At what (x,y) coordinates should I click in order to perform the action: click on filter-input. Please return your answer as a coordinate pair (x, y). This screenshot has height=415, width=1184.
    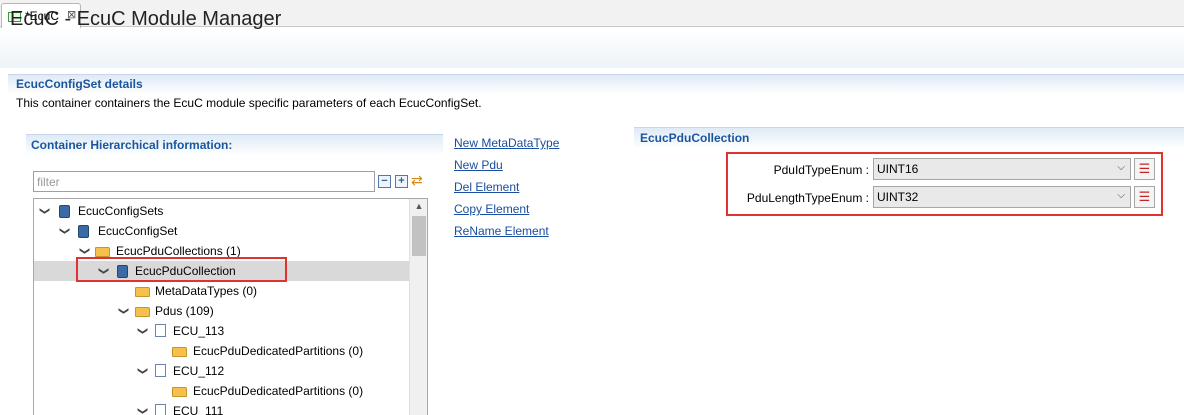
    Looking at the image, I should click on (204, 181).